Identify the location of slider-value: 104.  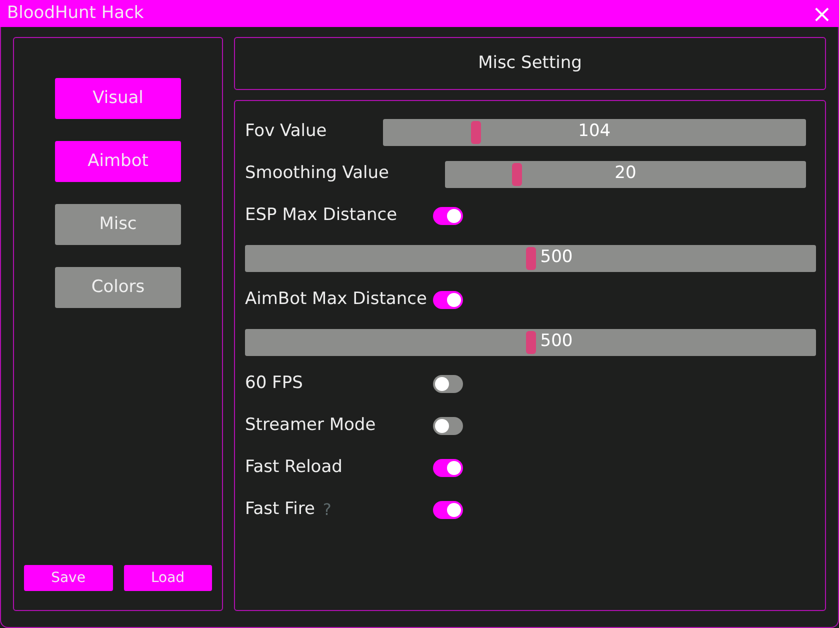
(594, 132).